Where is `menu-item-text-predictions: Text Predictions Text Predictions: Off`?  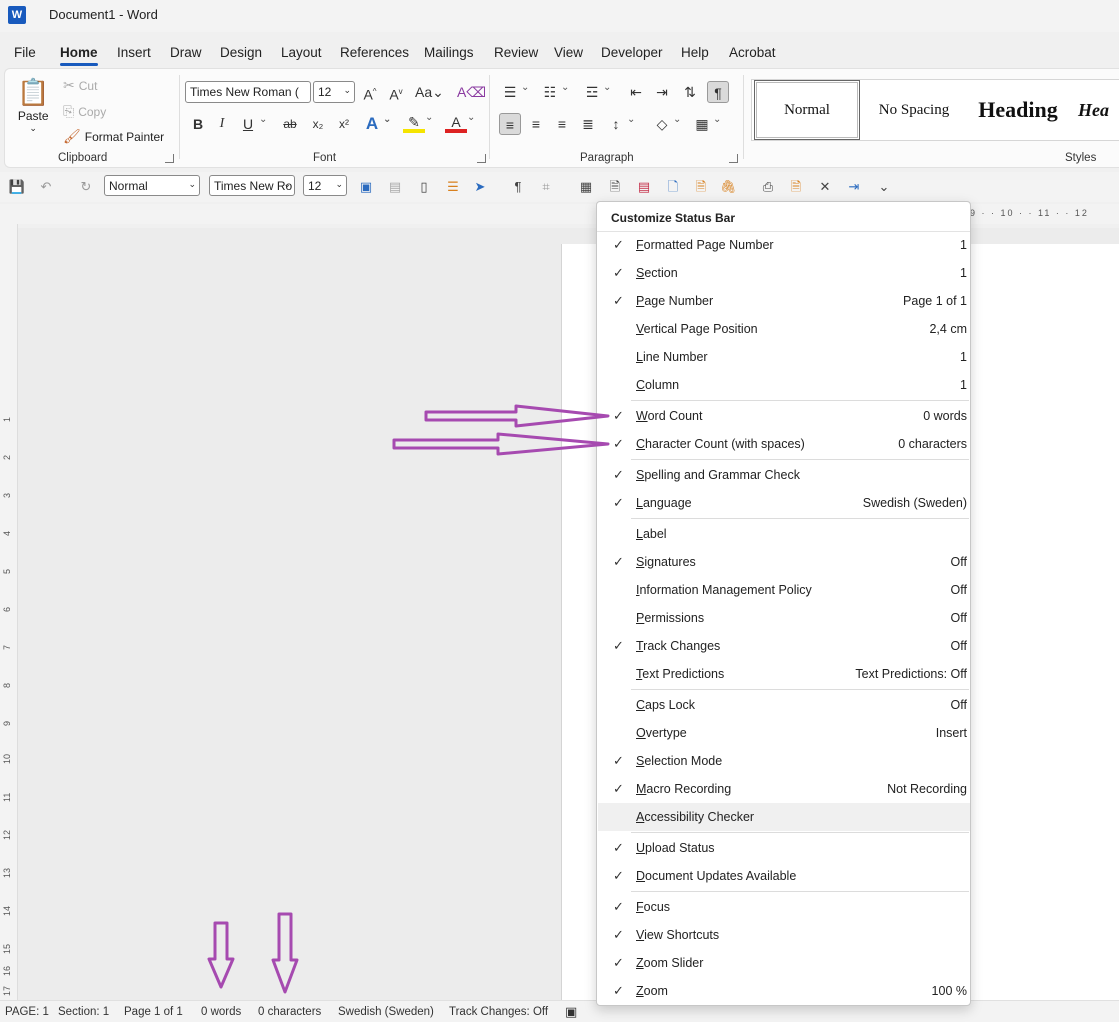
menu-item-text-predictions: Text Predictions Text Predictions: Off is located at coordinates (784, 674).